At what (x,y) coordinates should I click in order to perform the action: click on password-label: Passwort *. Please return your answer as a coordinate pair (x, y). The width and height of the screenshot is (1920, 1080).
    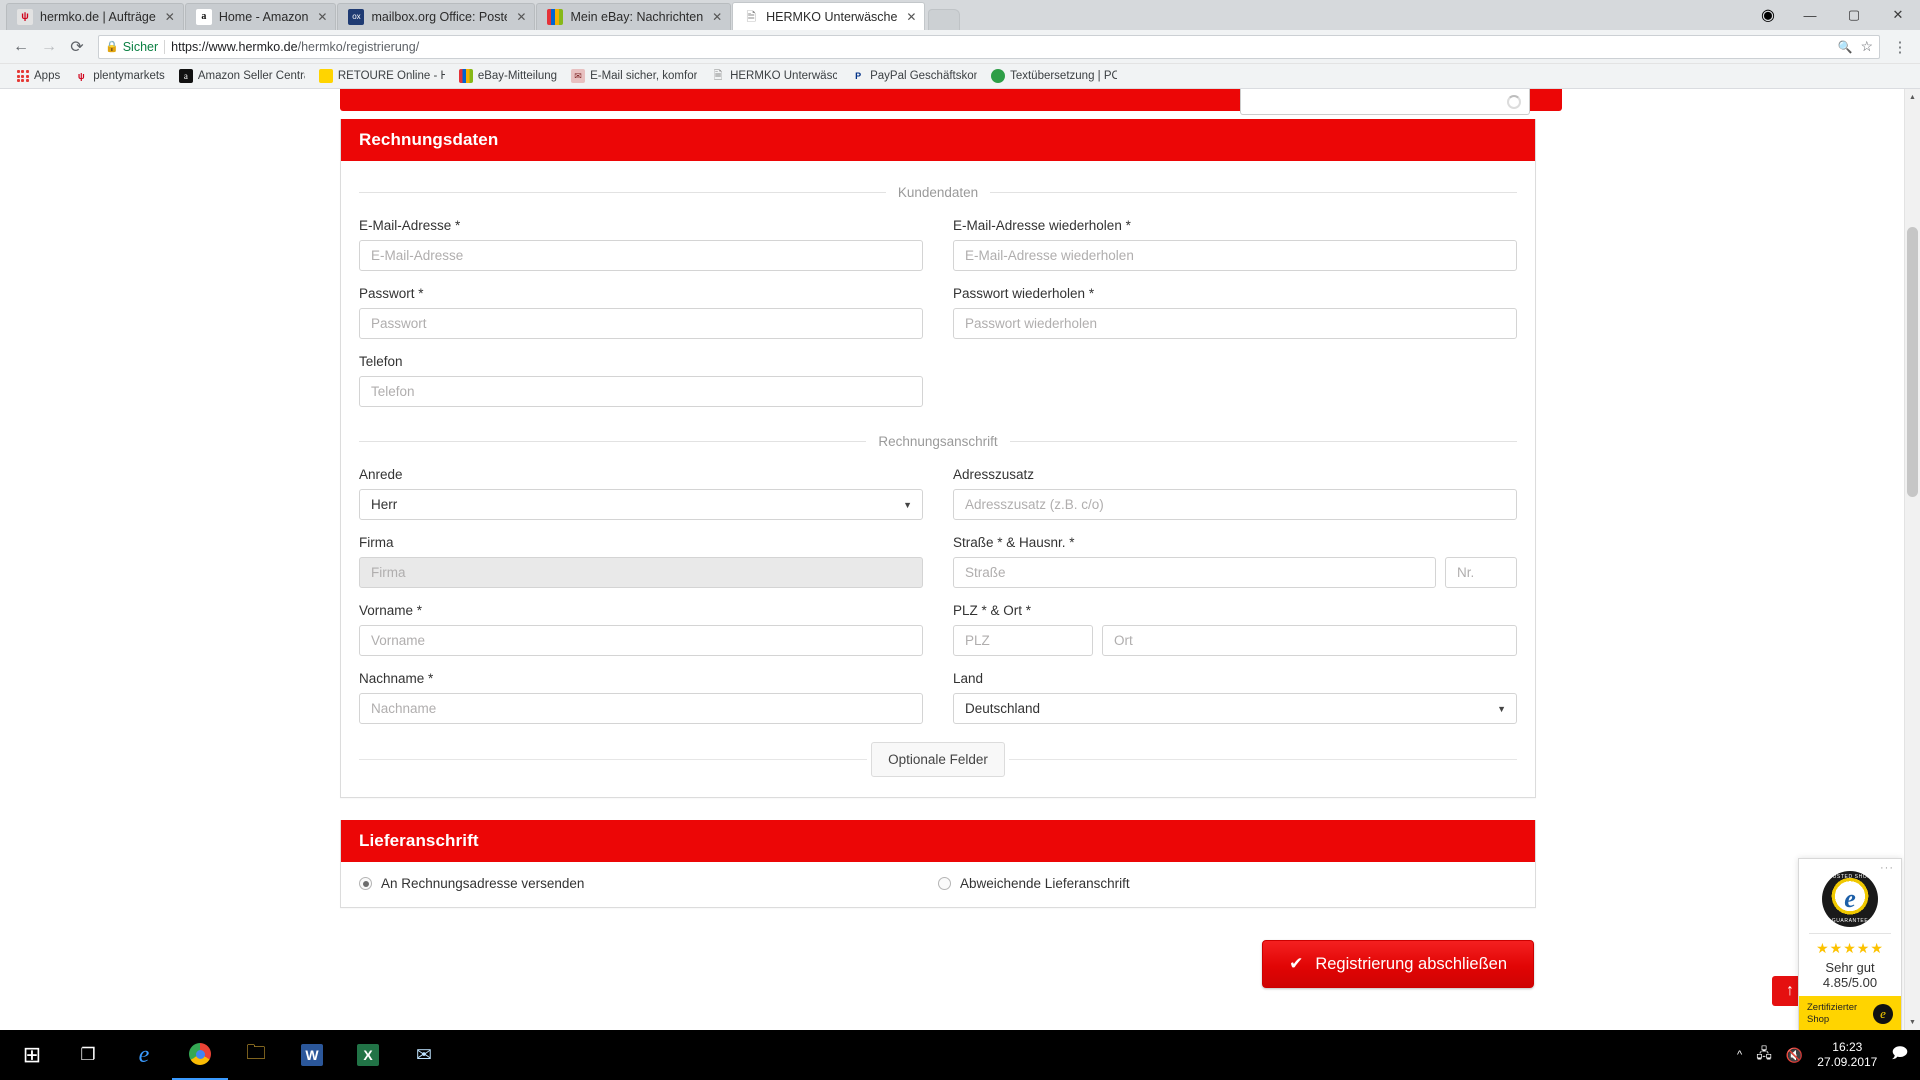
    Looking at the image, I should click on (391, 293).